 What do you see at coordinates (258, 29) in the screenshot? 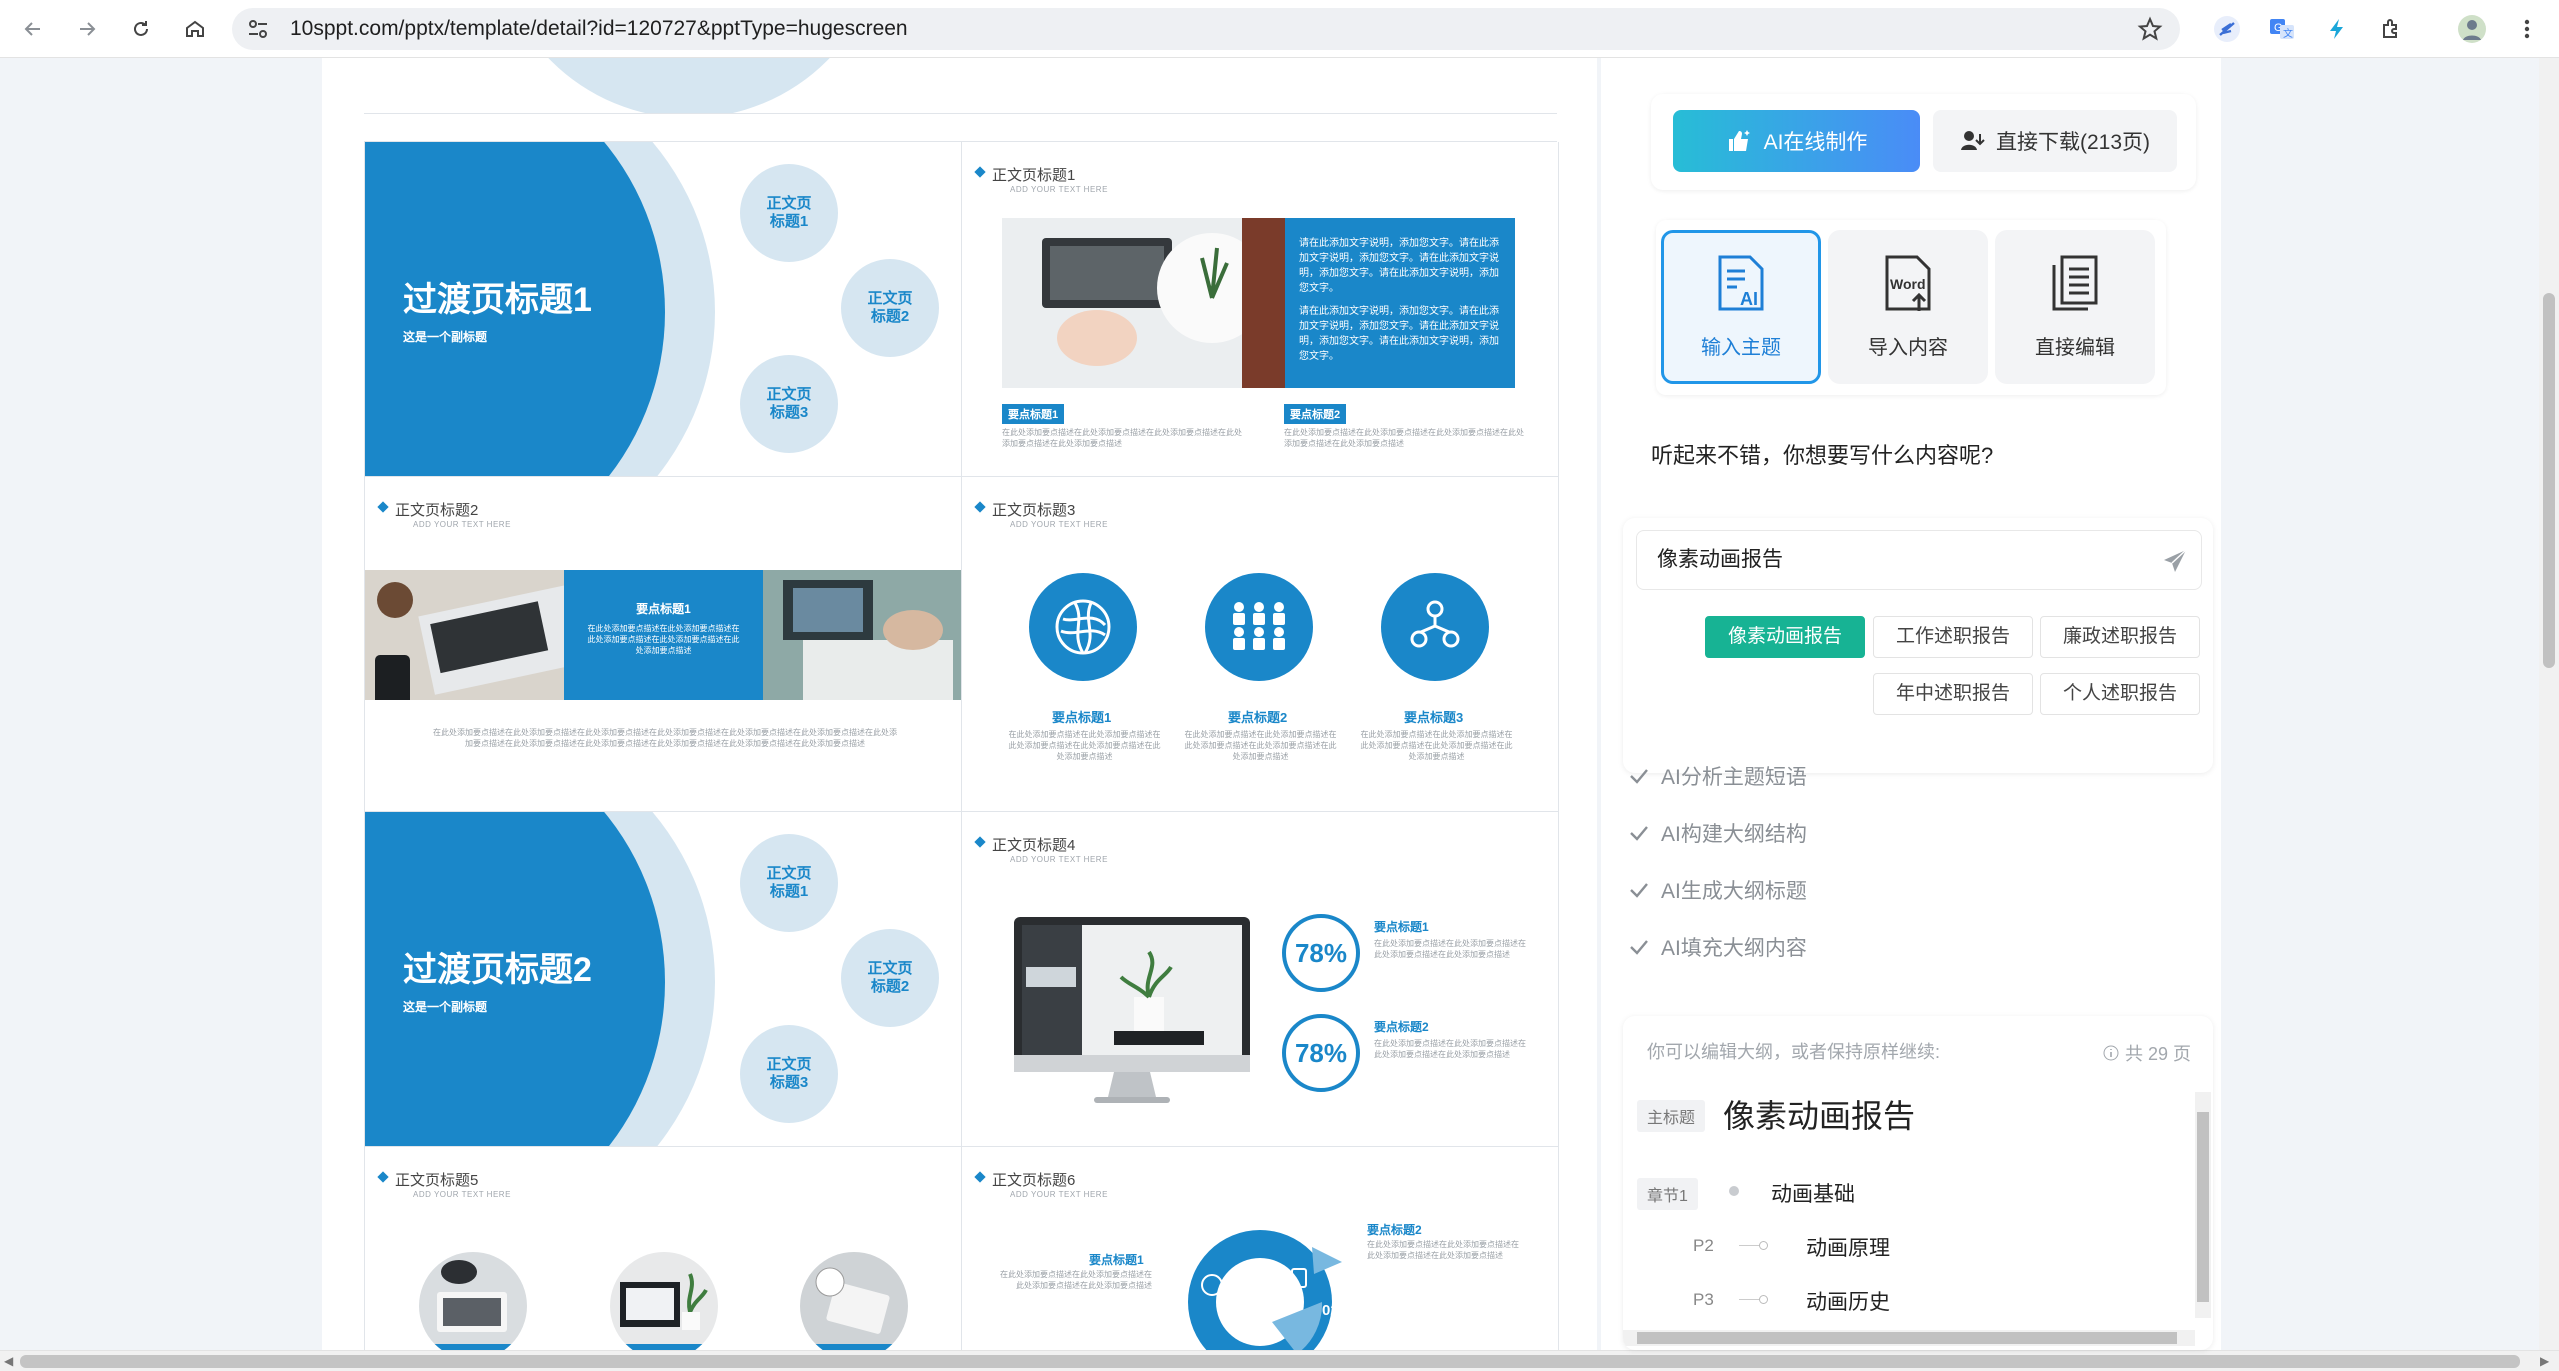
I see `site-settings-icon` at bounding box center [258, 29].